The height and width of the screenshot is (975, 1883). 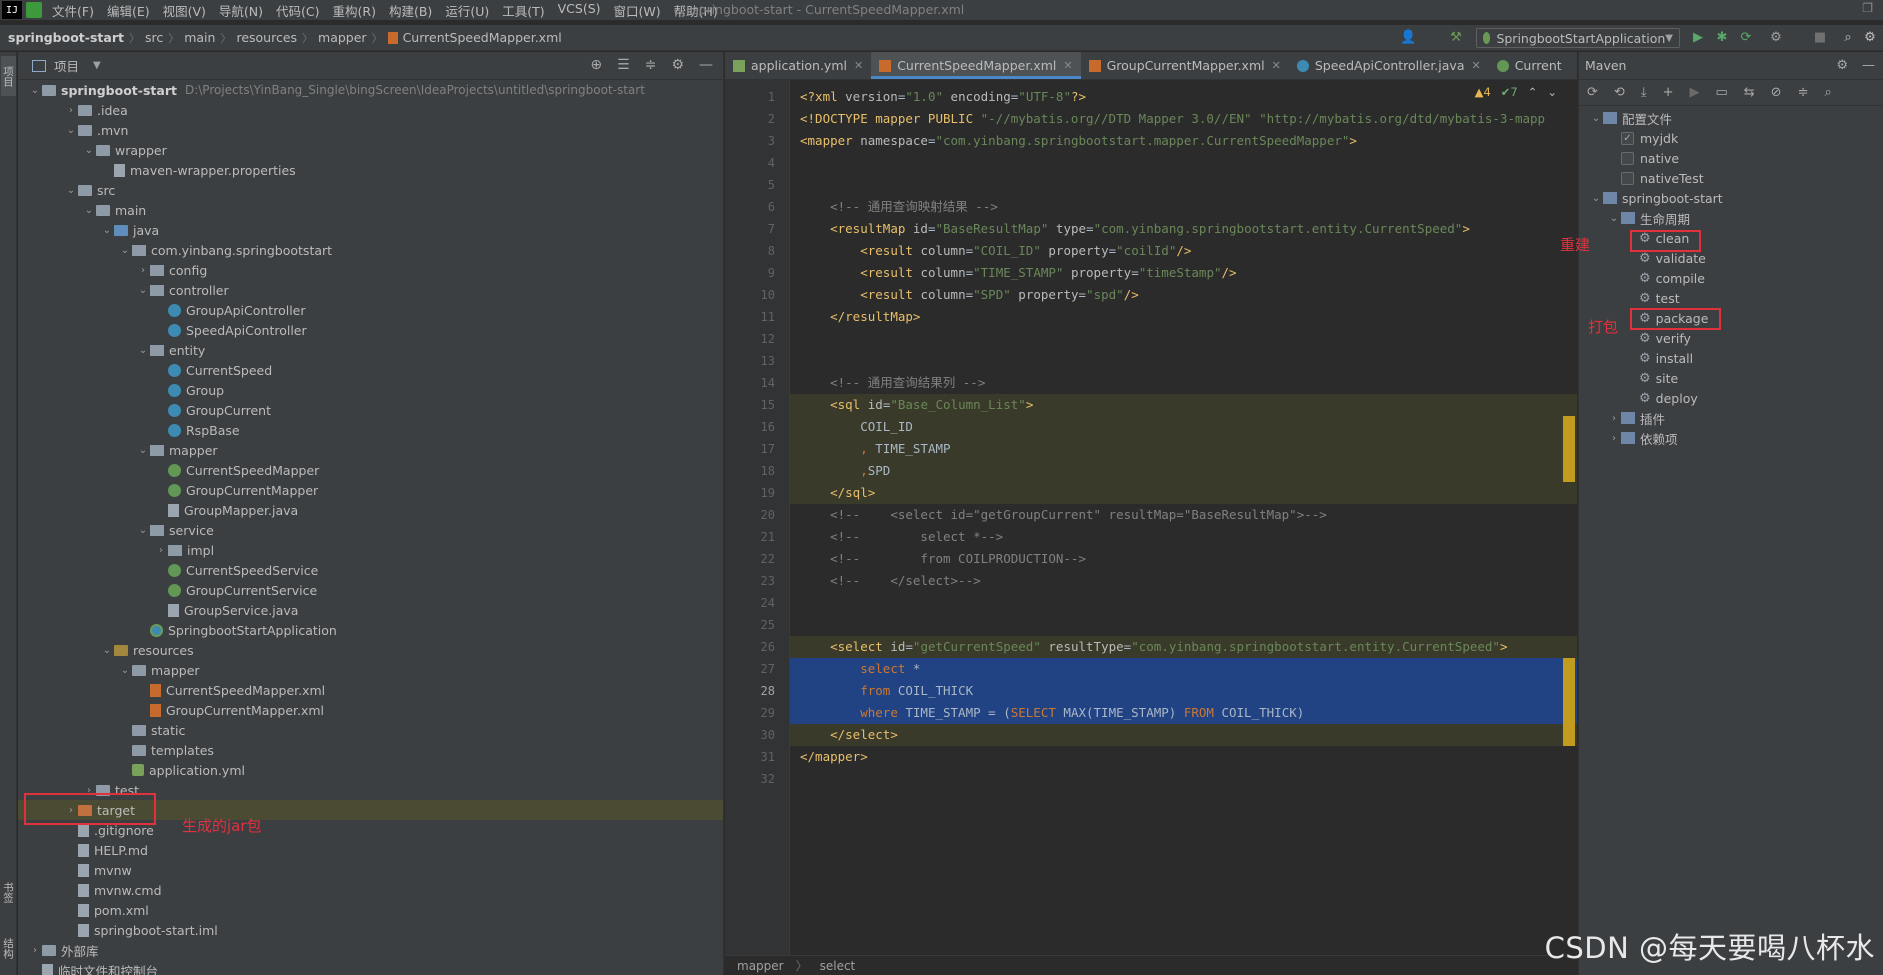 I want to click on menu-item: VCS(S), so click(x=579, y=10).